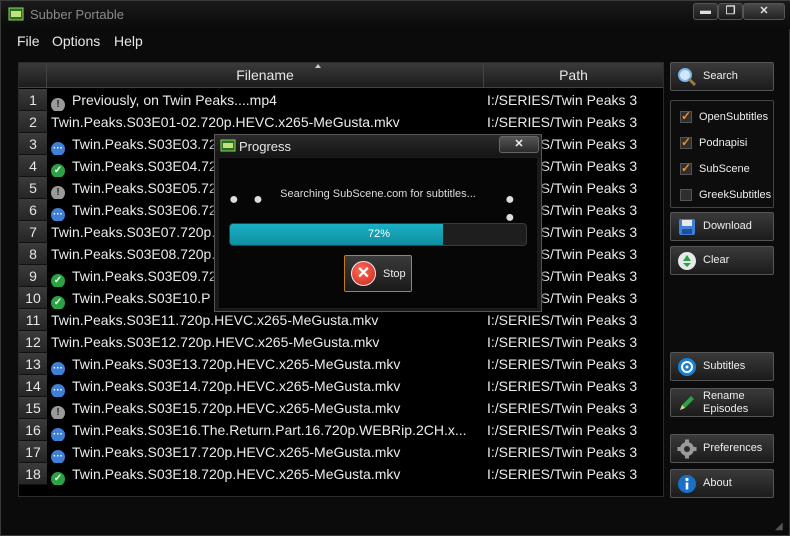 The image size is (790, 536). I want to click on row-number: 15, so click(33, 408).